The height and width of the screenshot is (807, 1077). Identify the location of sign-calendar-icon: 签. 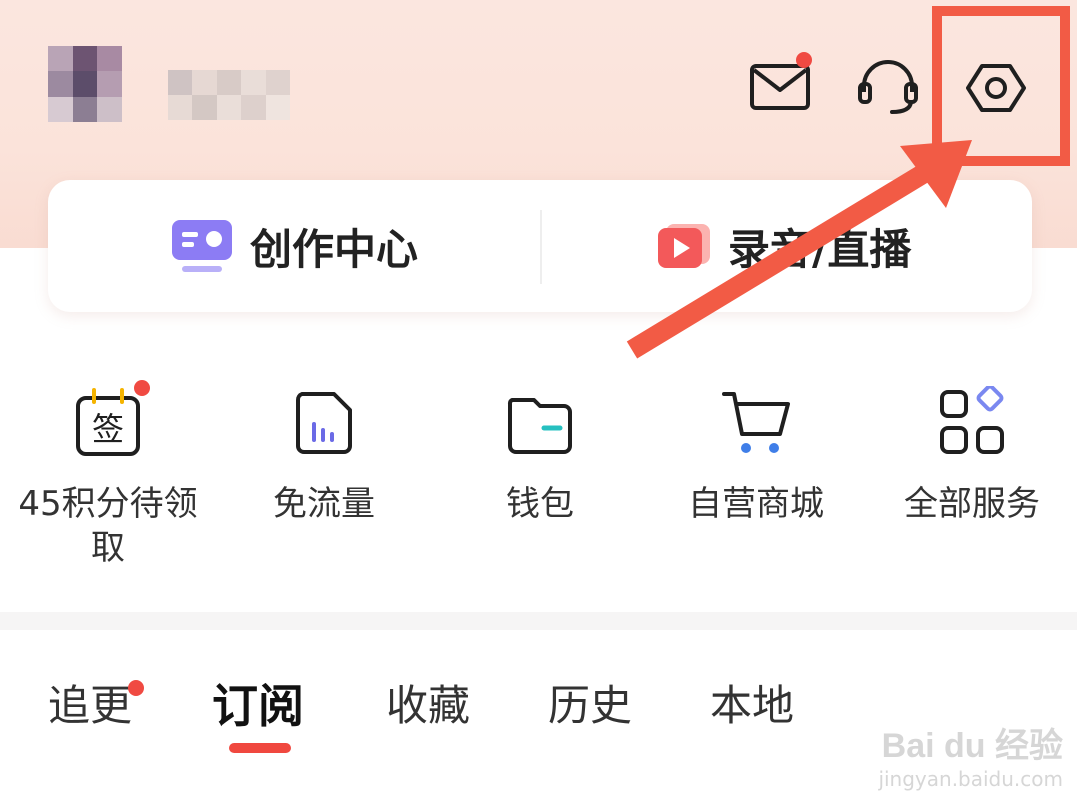
(108, 422).